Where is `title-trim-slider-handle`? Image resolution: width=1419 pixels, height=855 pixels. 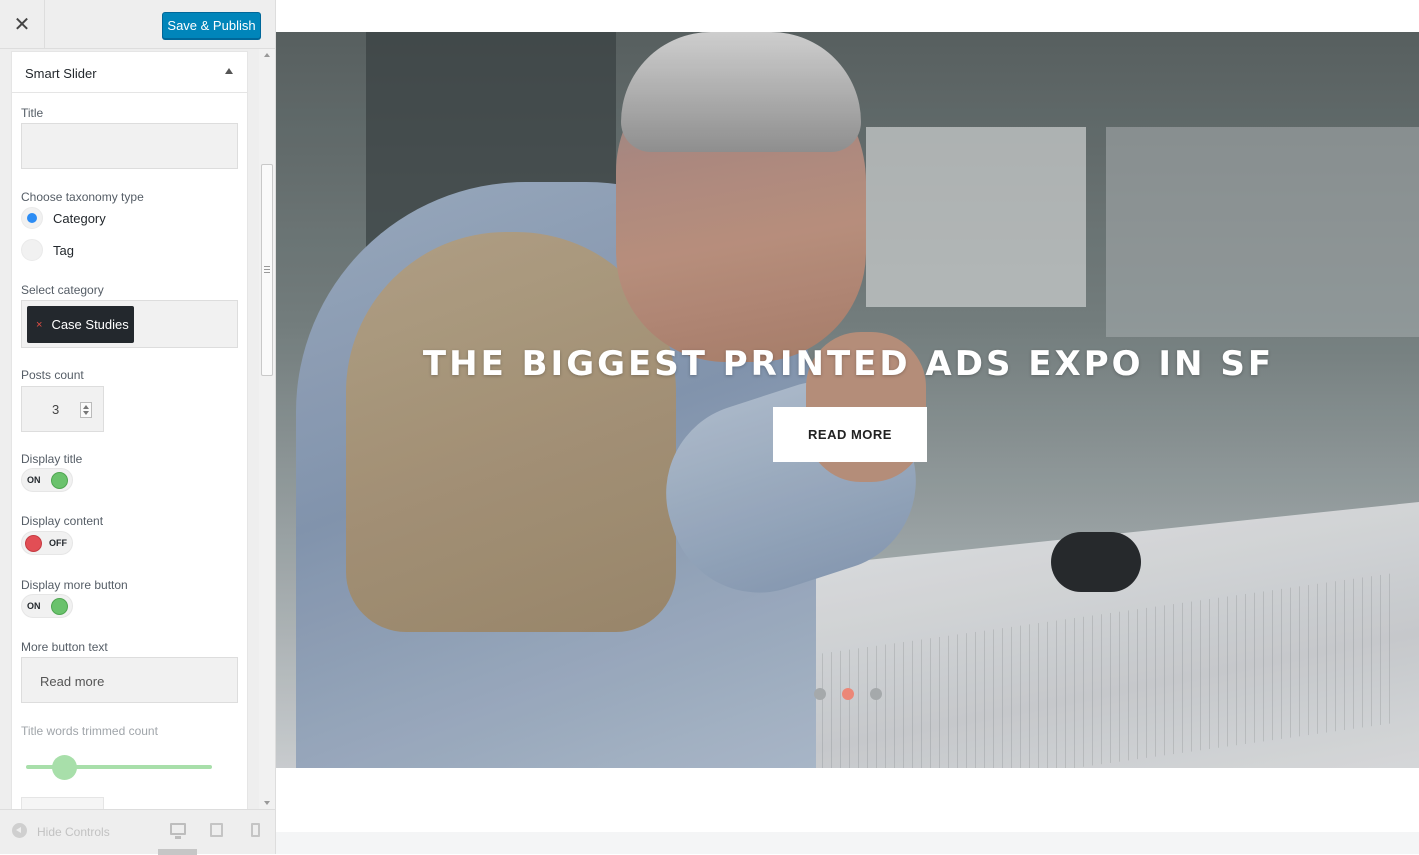
title-trim-slider-handle is located at coordinates (64, 767).